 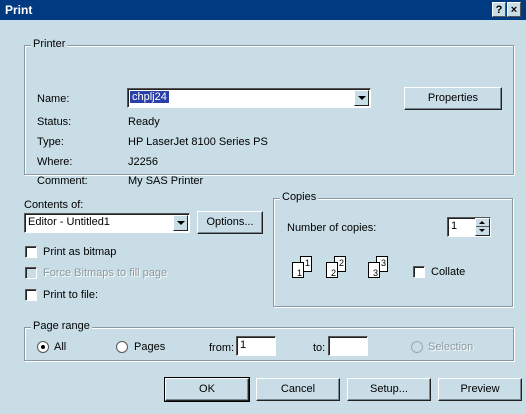 What do you see at coordinates (482, 222) in the screenshot?
I see `spin-up-icon` at bounding box center [482, 222].